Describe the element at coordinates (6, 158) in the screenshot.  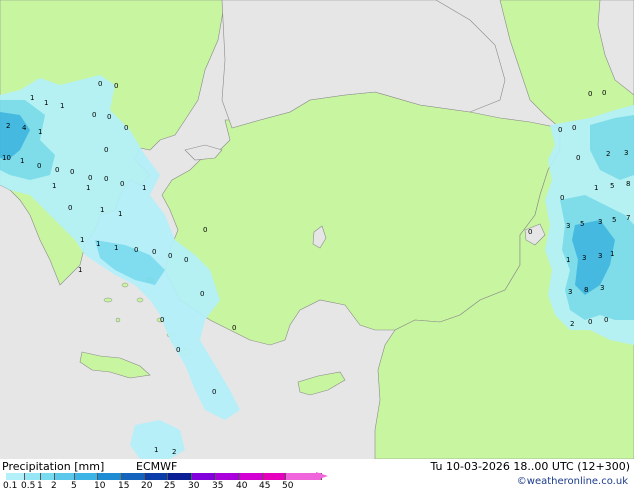
I see `precip-value: 10` at that location.